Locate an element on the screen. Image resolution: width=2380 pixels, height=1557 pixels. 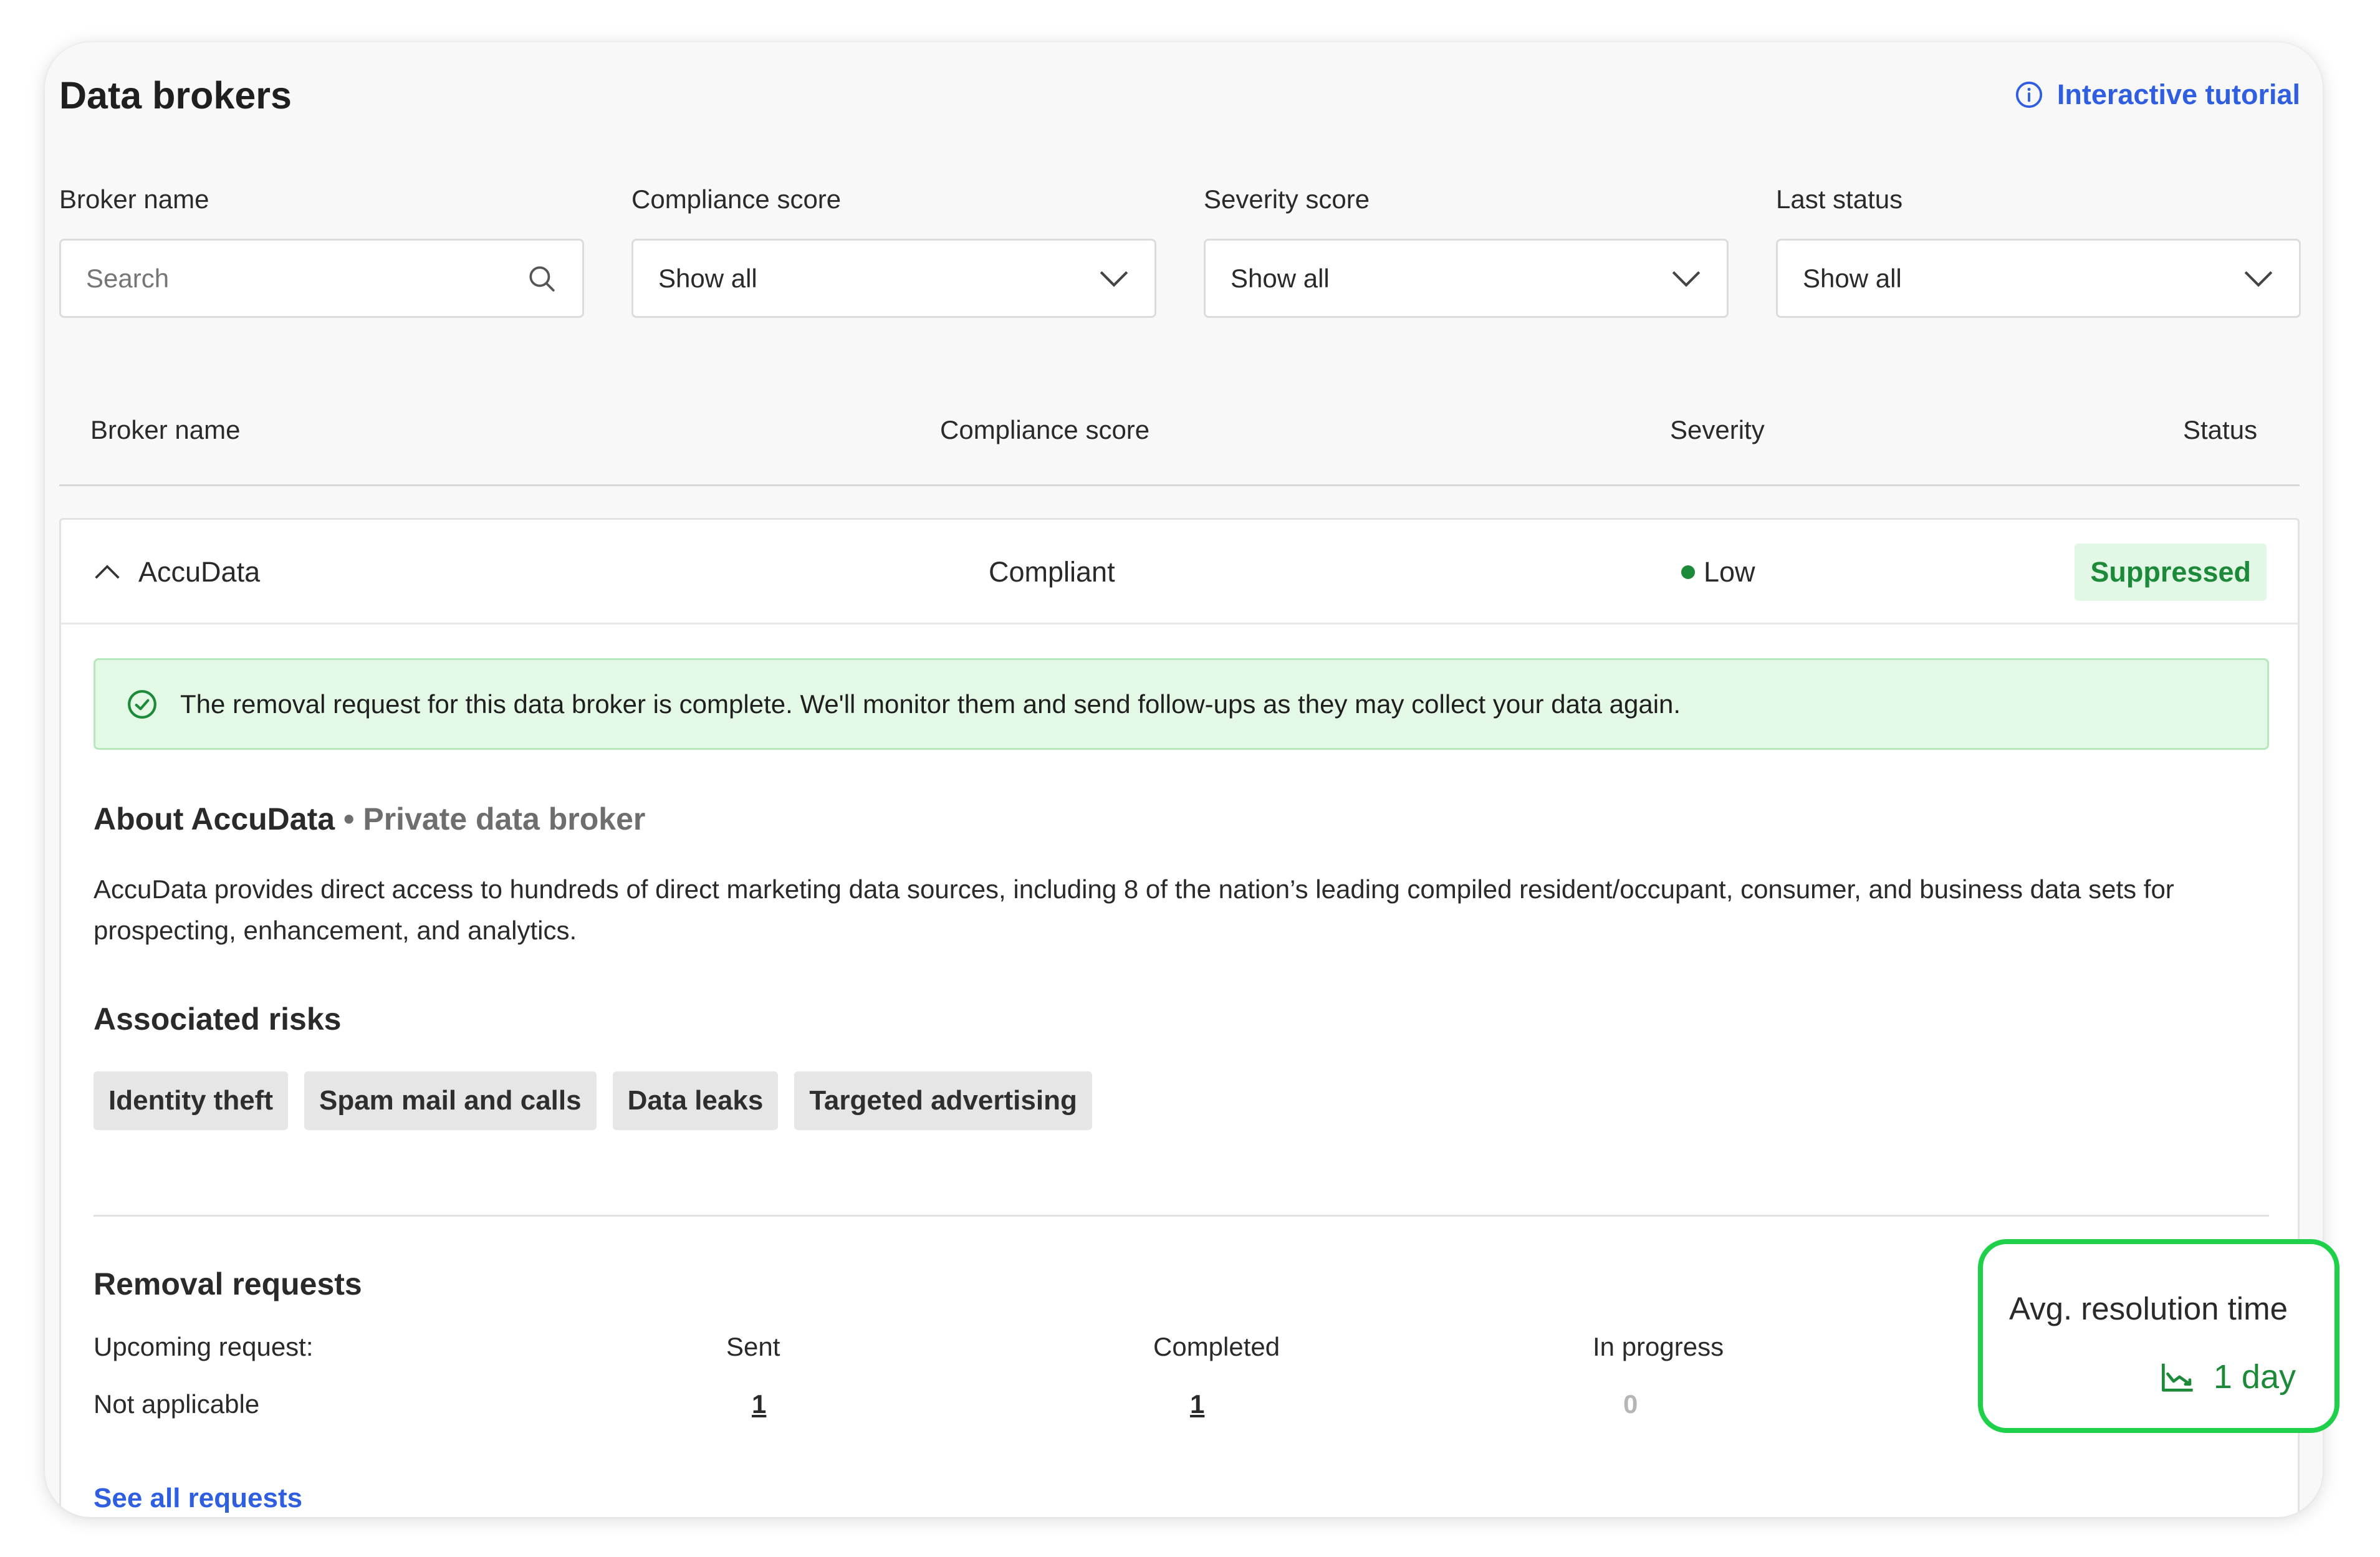
page-title: Data brokers is located at coordinates (175, 95).